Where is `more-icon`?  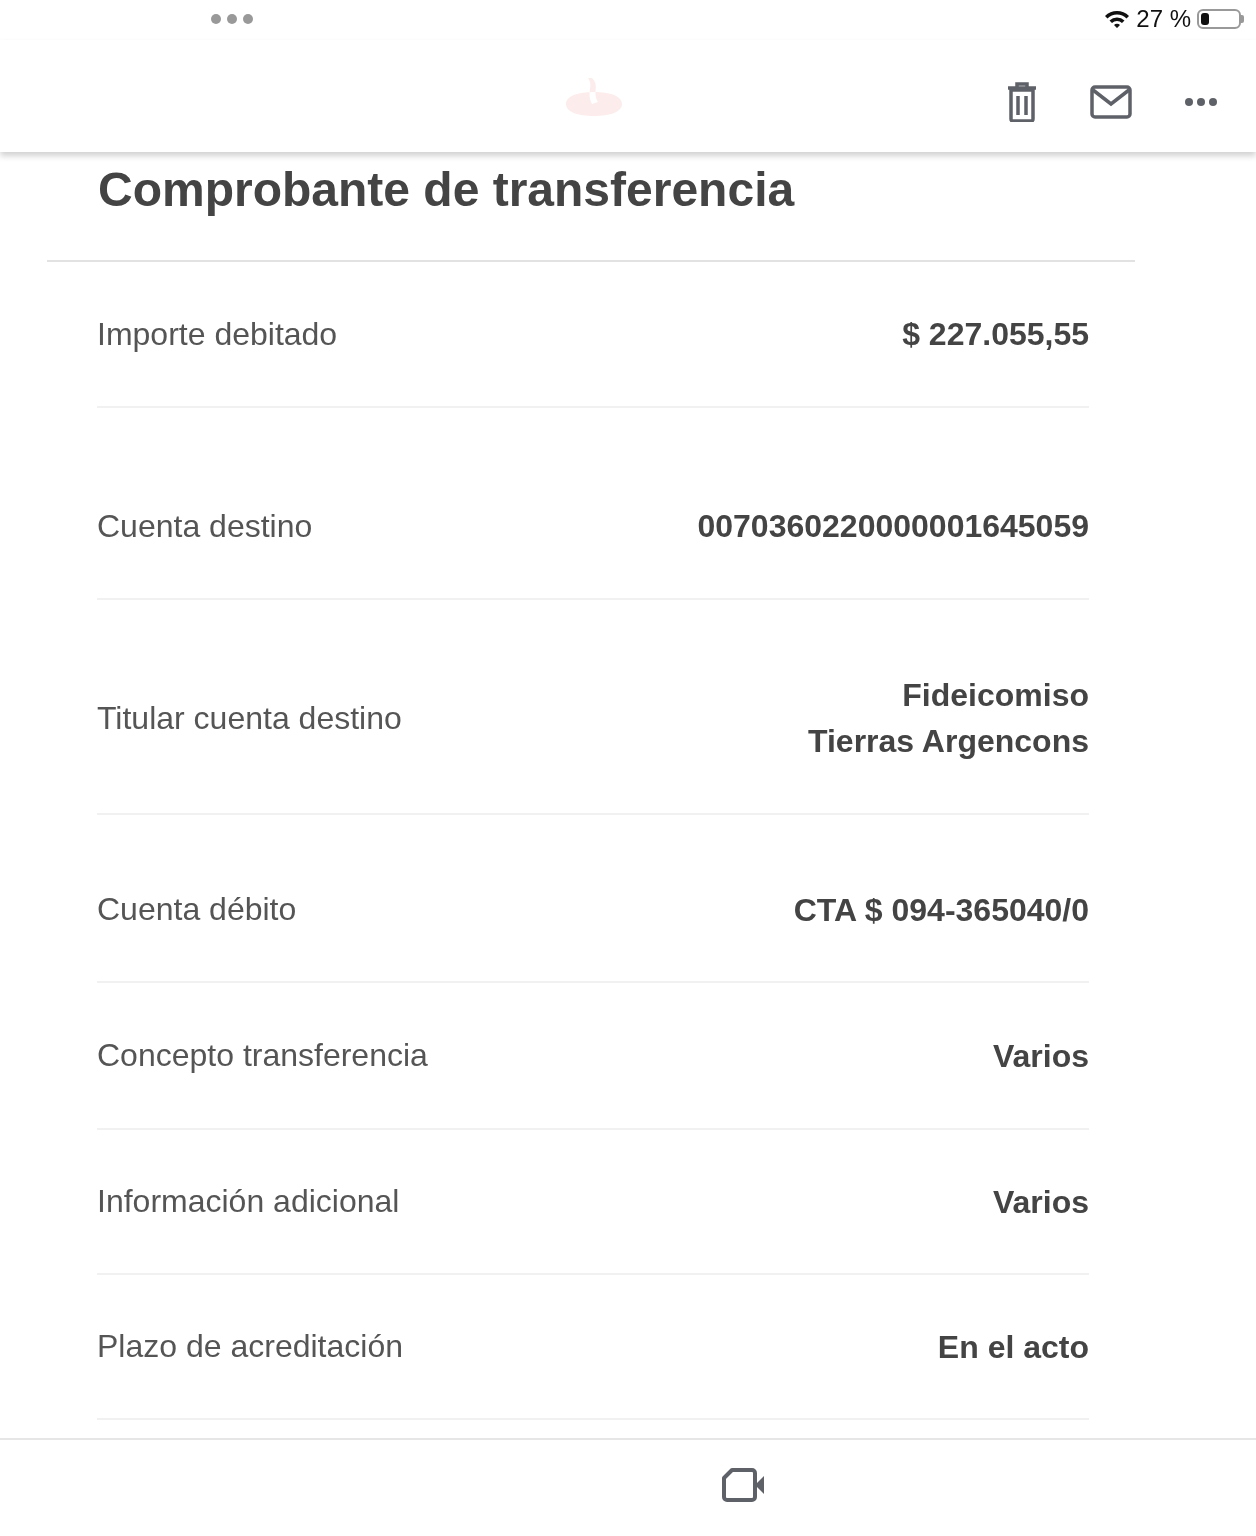 more-icon is located at coordinates (1201, 102).